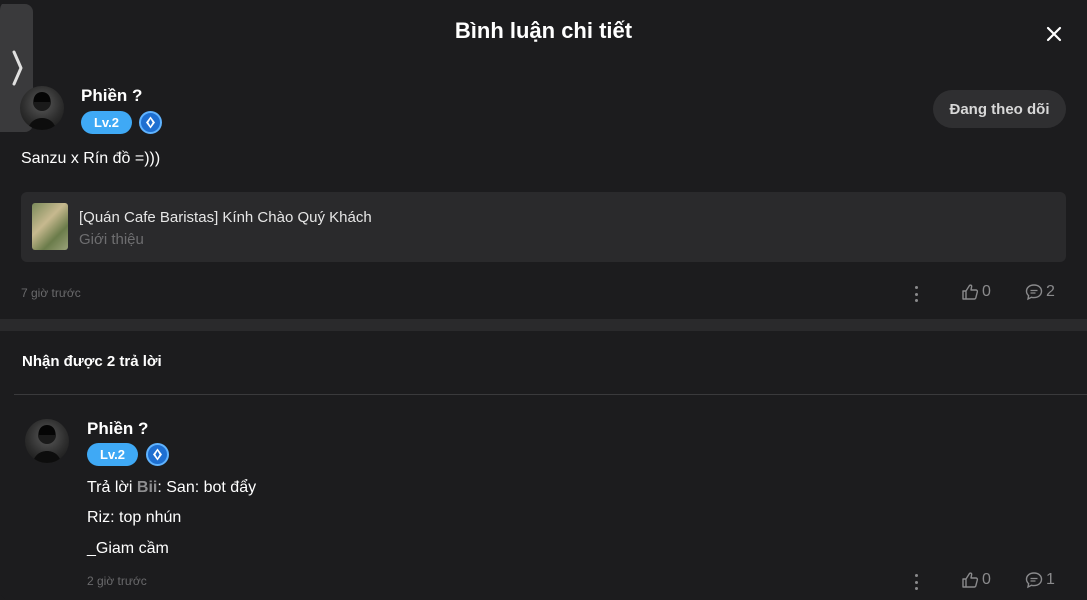  I want to click on reply-username: Phiền ?, so click(117, 429).